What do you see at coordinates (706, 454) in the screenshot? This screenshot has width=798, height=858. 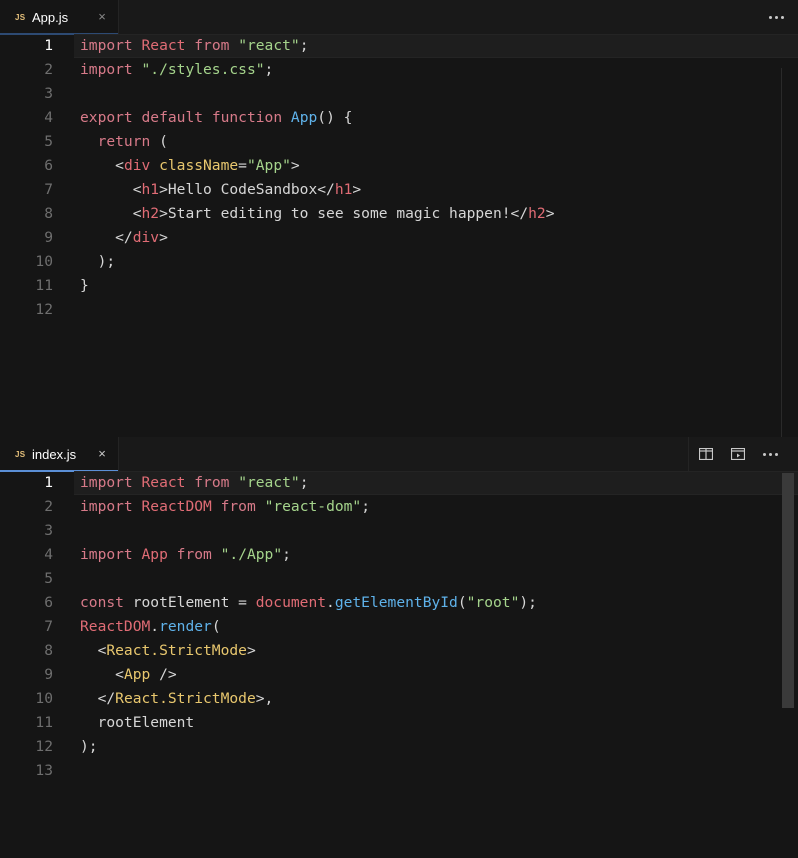 I see `split-editor-icon` at bounding box center [706, 454].